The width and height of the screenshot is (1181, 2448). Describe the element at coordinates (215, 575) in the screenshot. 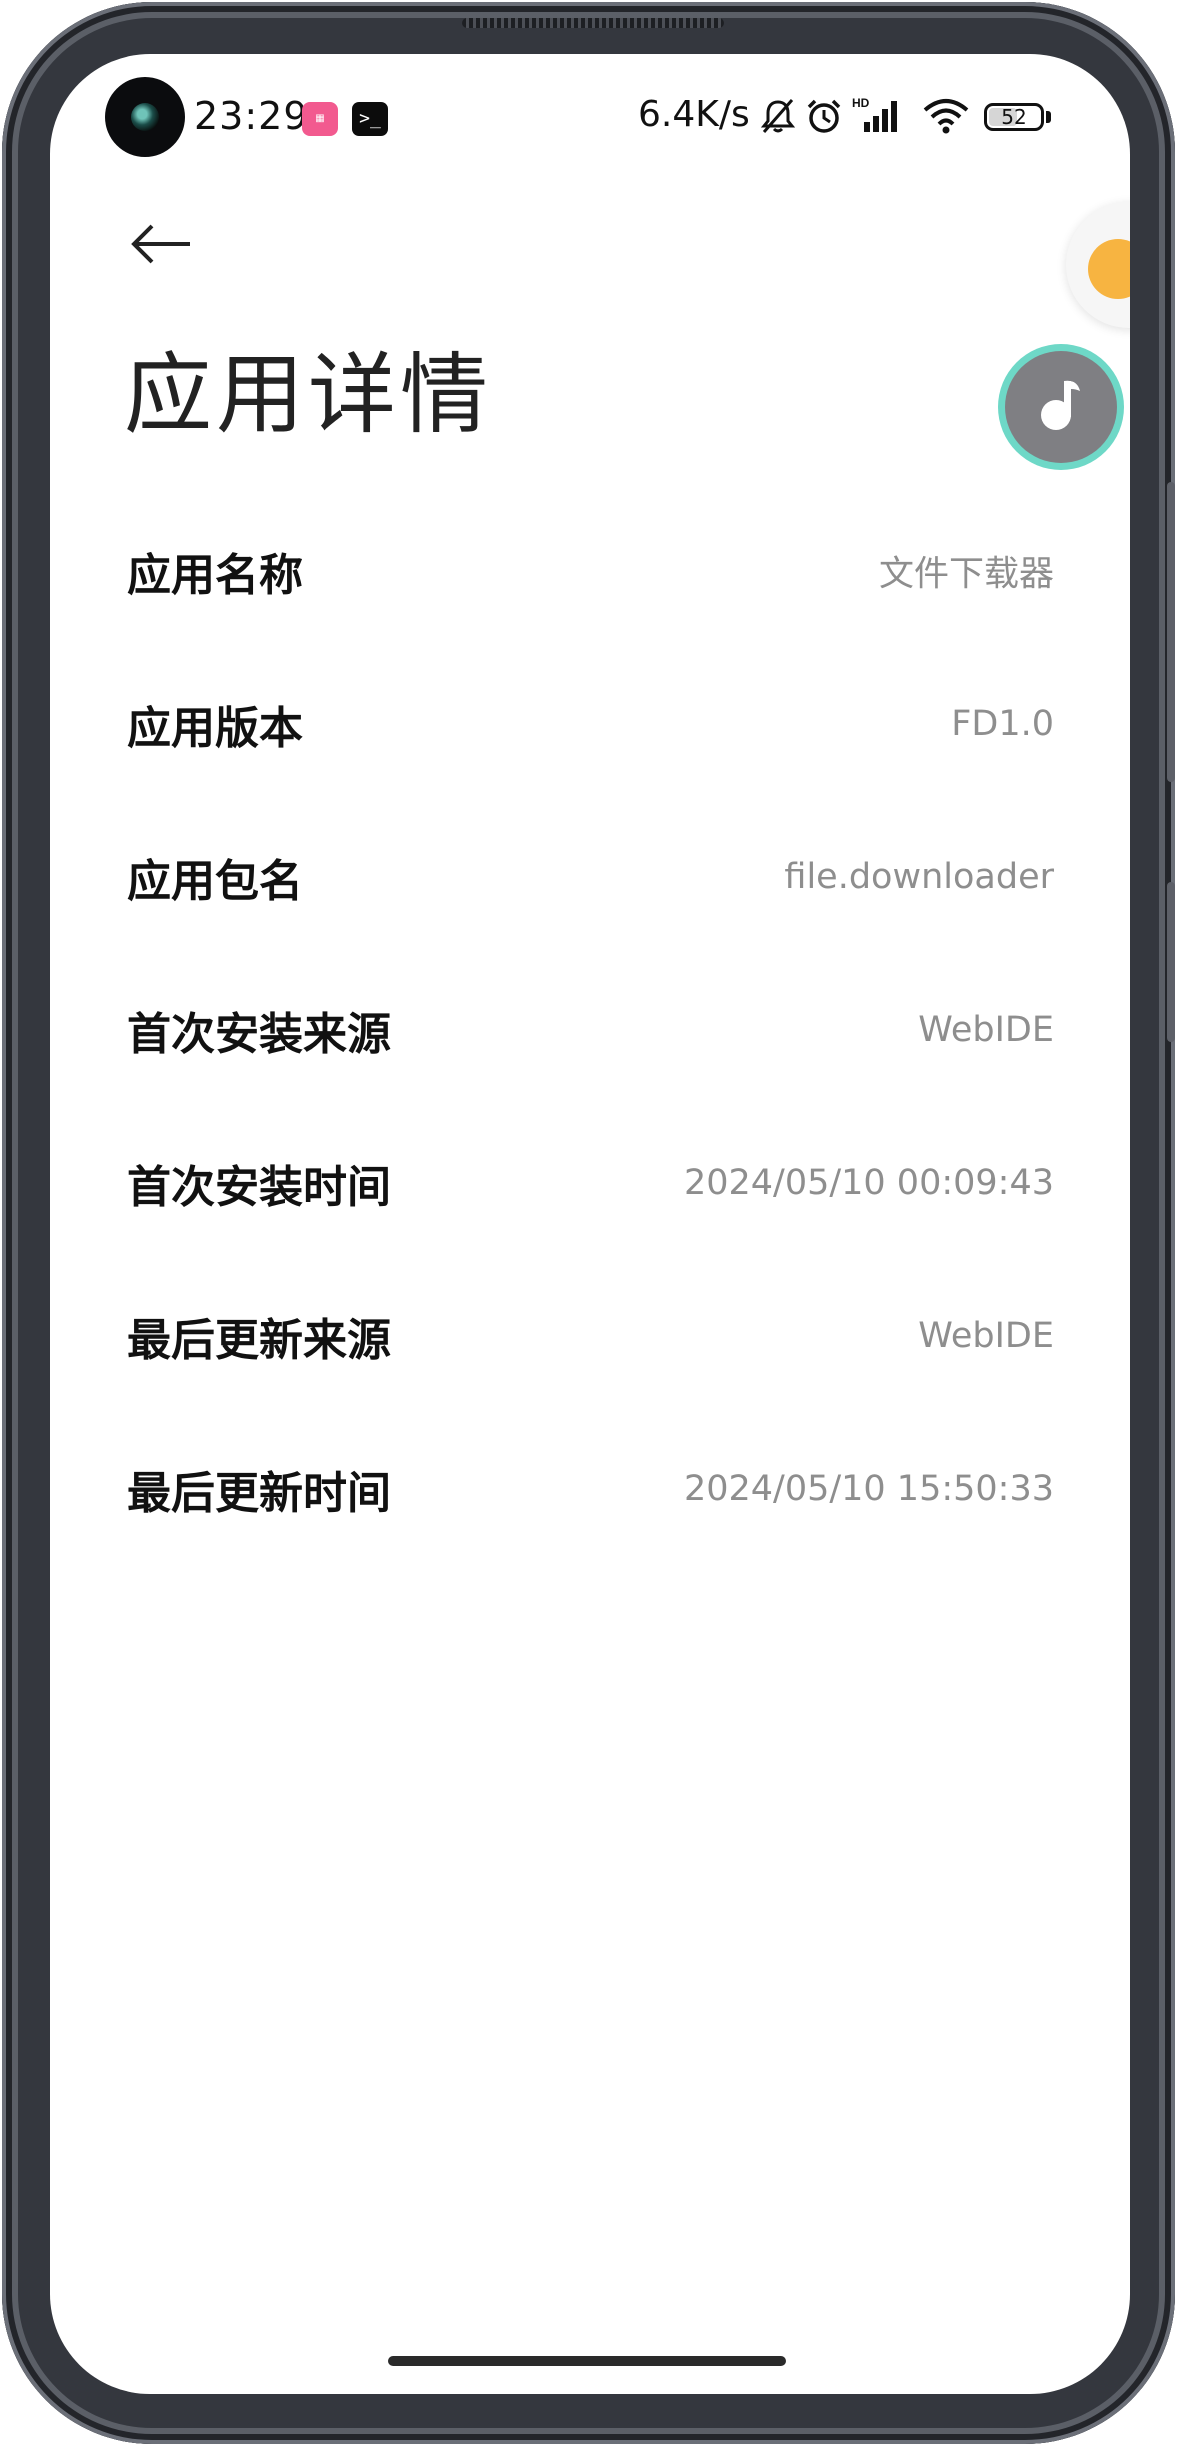

I see `detail-label: 应用名称` at that location.